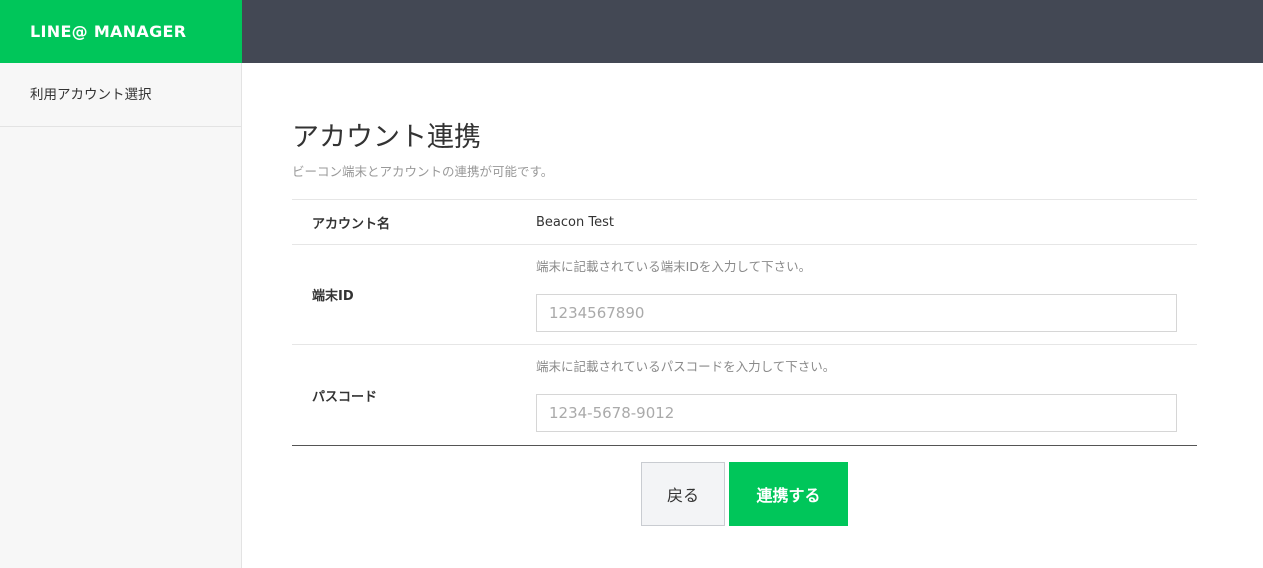 The height and width of the screenshot is (568, 1263). Describe the element at coordinates (345, 397) in the screenshot. I see `passcode-label: パスコード` at that location.